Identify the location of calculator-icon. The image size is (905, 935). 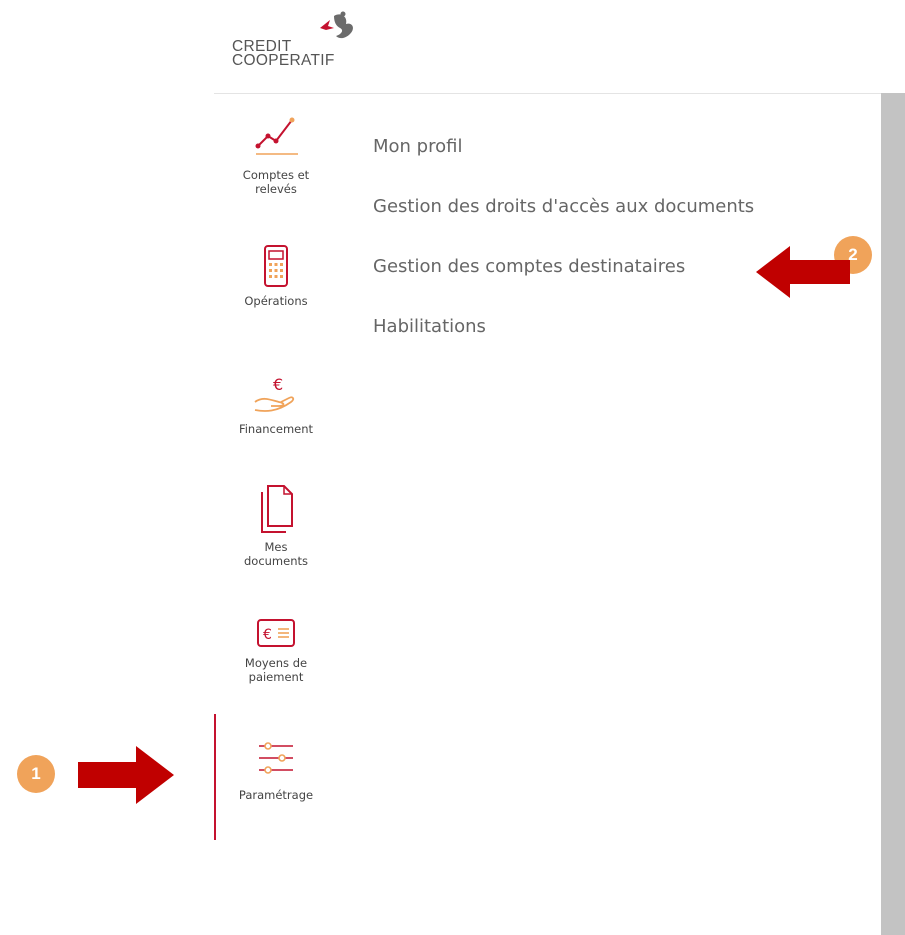
(276, 266).